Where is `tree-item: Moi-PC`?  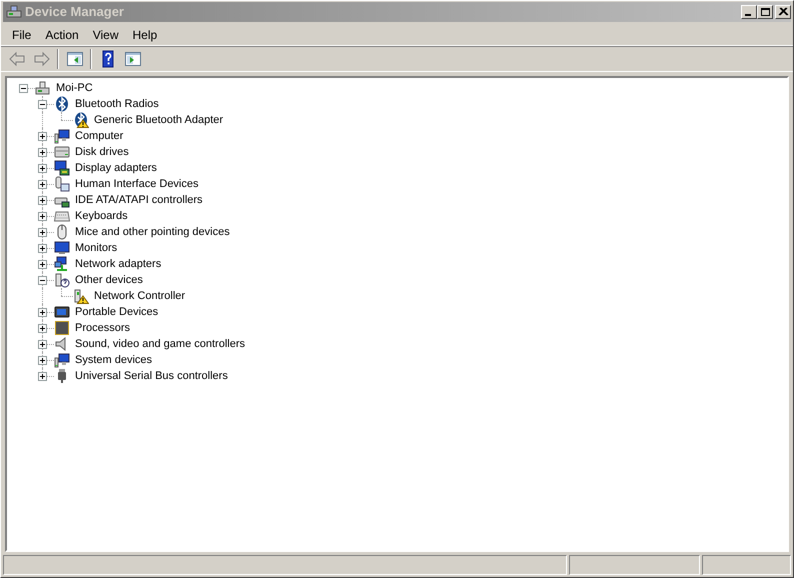 tree-item: Moi-PC is located at coordinates (74, 88).